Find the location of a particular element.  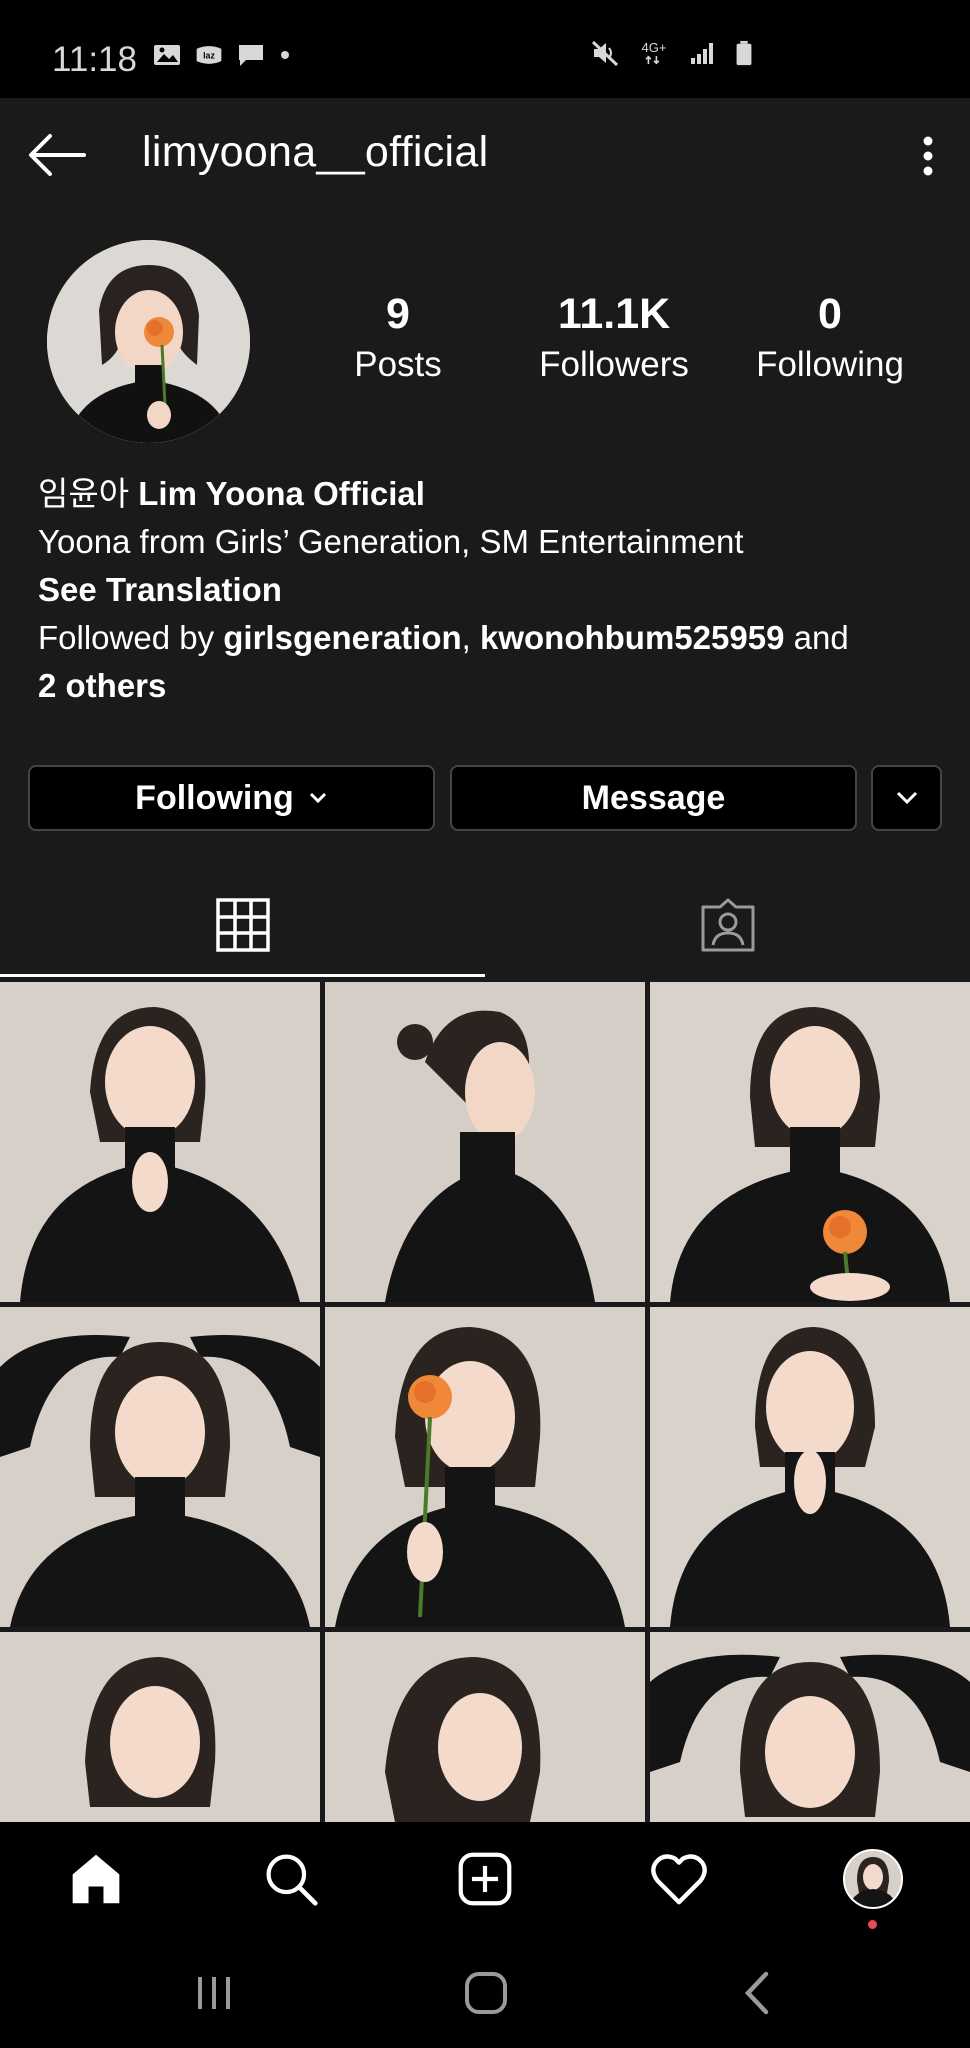

profile-avatar is located at coordinates (148, 341).